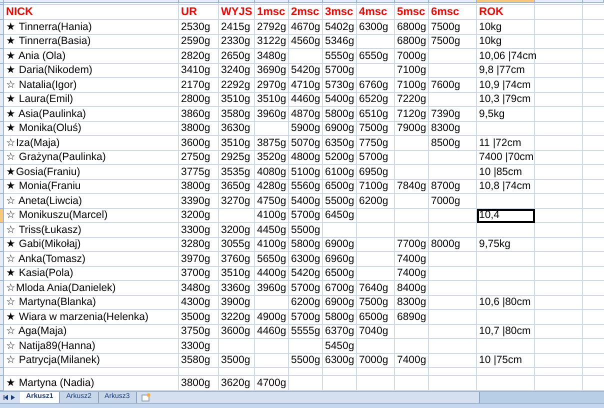 The image size is (604, 408). What do you see at coordinates (340, 56) in the screenshot?
I see `table-cell-text: 5550g` at bounding box center [340, 56].